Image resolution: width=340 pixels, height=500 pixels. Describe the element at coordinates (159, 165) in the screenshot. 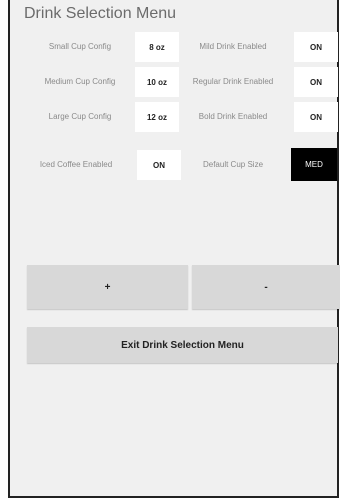

I see `iced-coffee-value: ON` at that location.